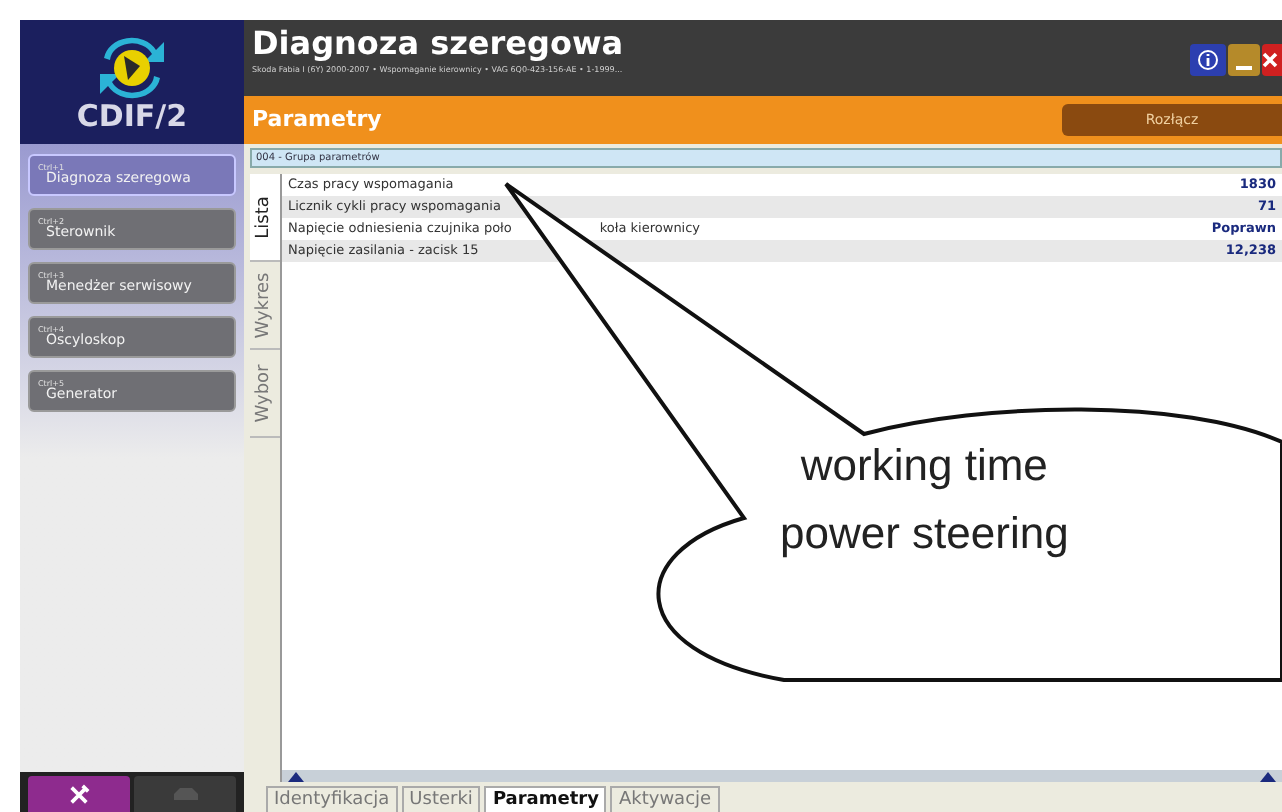 This screenshot has width=1282, height=812. I want to click on bottom-tab: Identyfikacja, so click(332, 799).